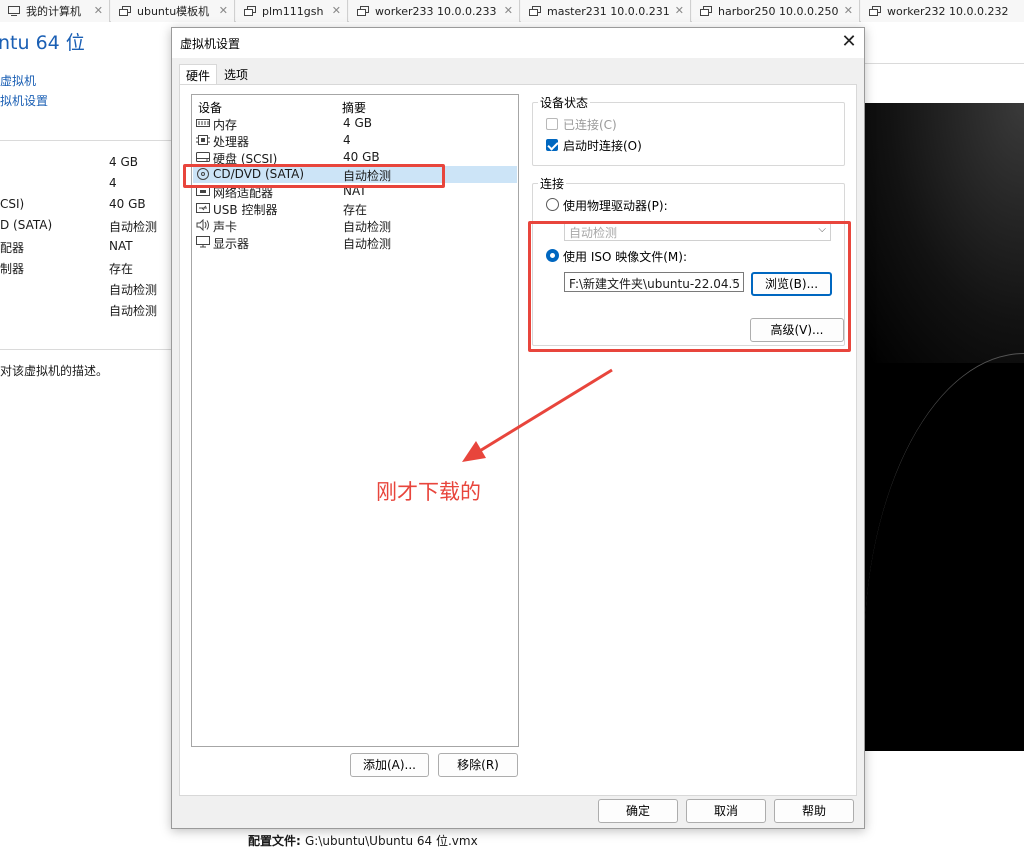 This screenshot has height=849, width=1024. What do you see at coordinates (274, 841) in the screenshot?
I see `config-file-label: 配置文件:` at bounding box center [274, 841].